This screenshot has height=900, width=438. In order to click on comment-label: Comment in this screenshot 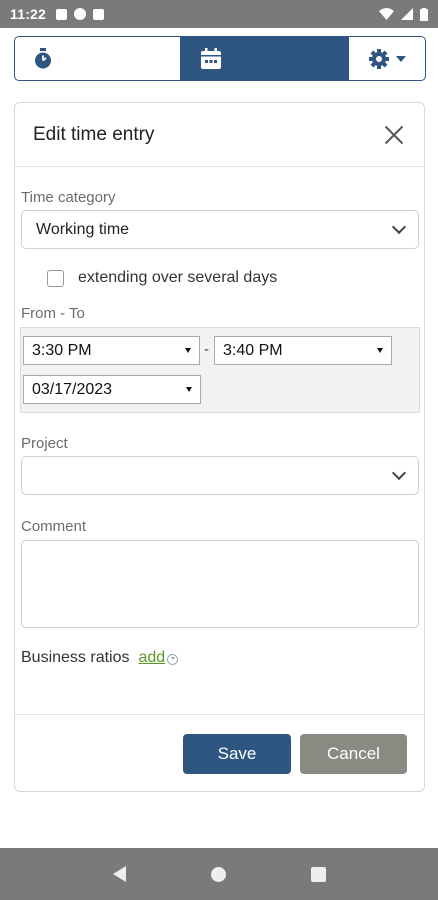, I will do `click(54, 526)`.